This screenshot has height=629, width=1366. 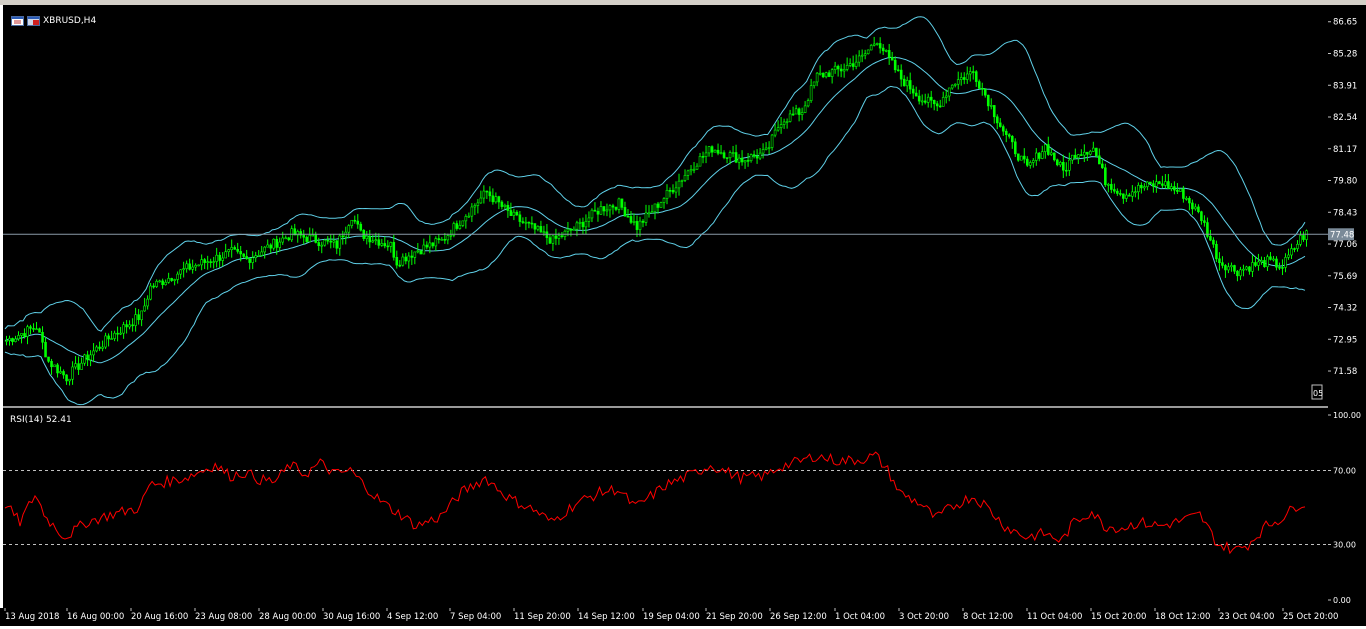 I want to click on price-tick-label: 75.69, so click(x=1345, y=277).